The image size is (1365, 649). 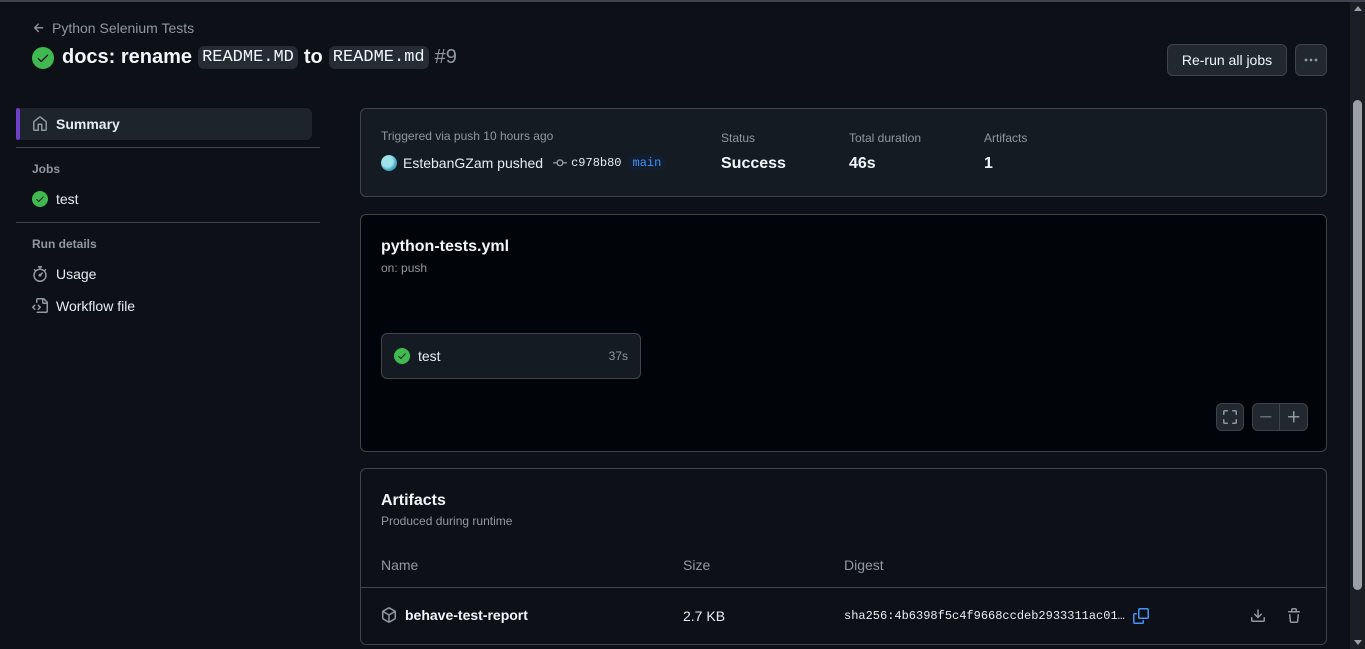 What do you see at coordinates (738, 138) in the screenshot?
I see `status-label: Status` at bounding box center [738, 138].